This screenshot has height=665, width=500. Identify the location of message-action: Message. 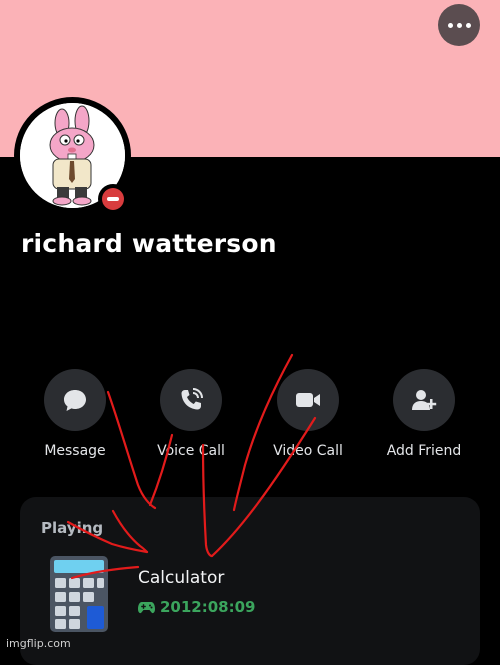
(75, 414).